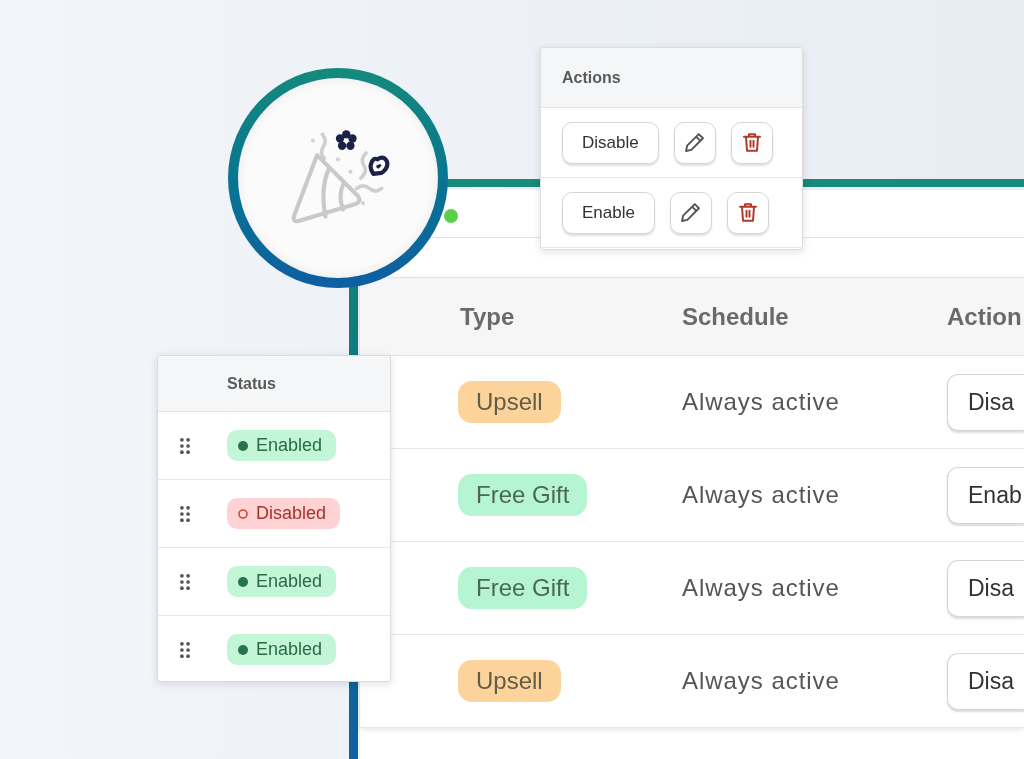  Describe the element at coordinates (451, 216) in the screenshot. I see `status-dot-icon` at that location.